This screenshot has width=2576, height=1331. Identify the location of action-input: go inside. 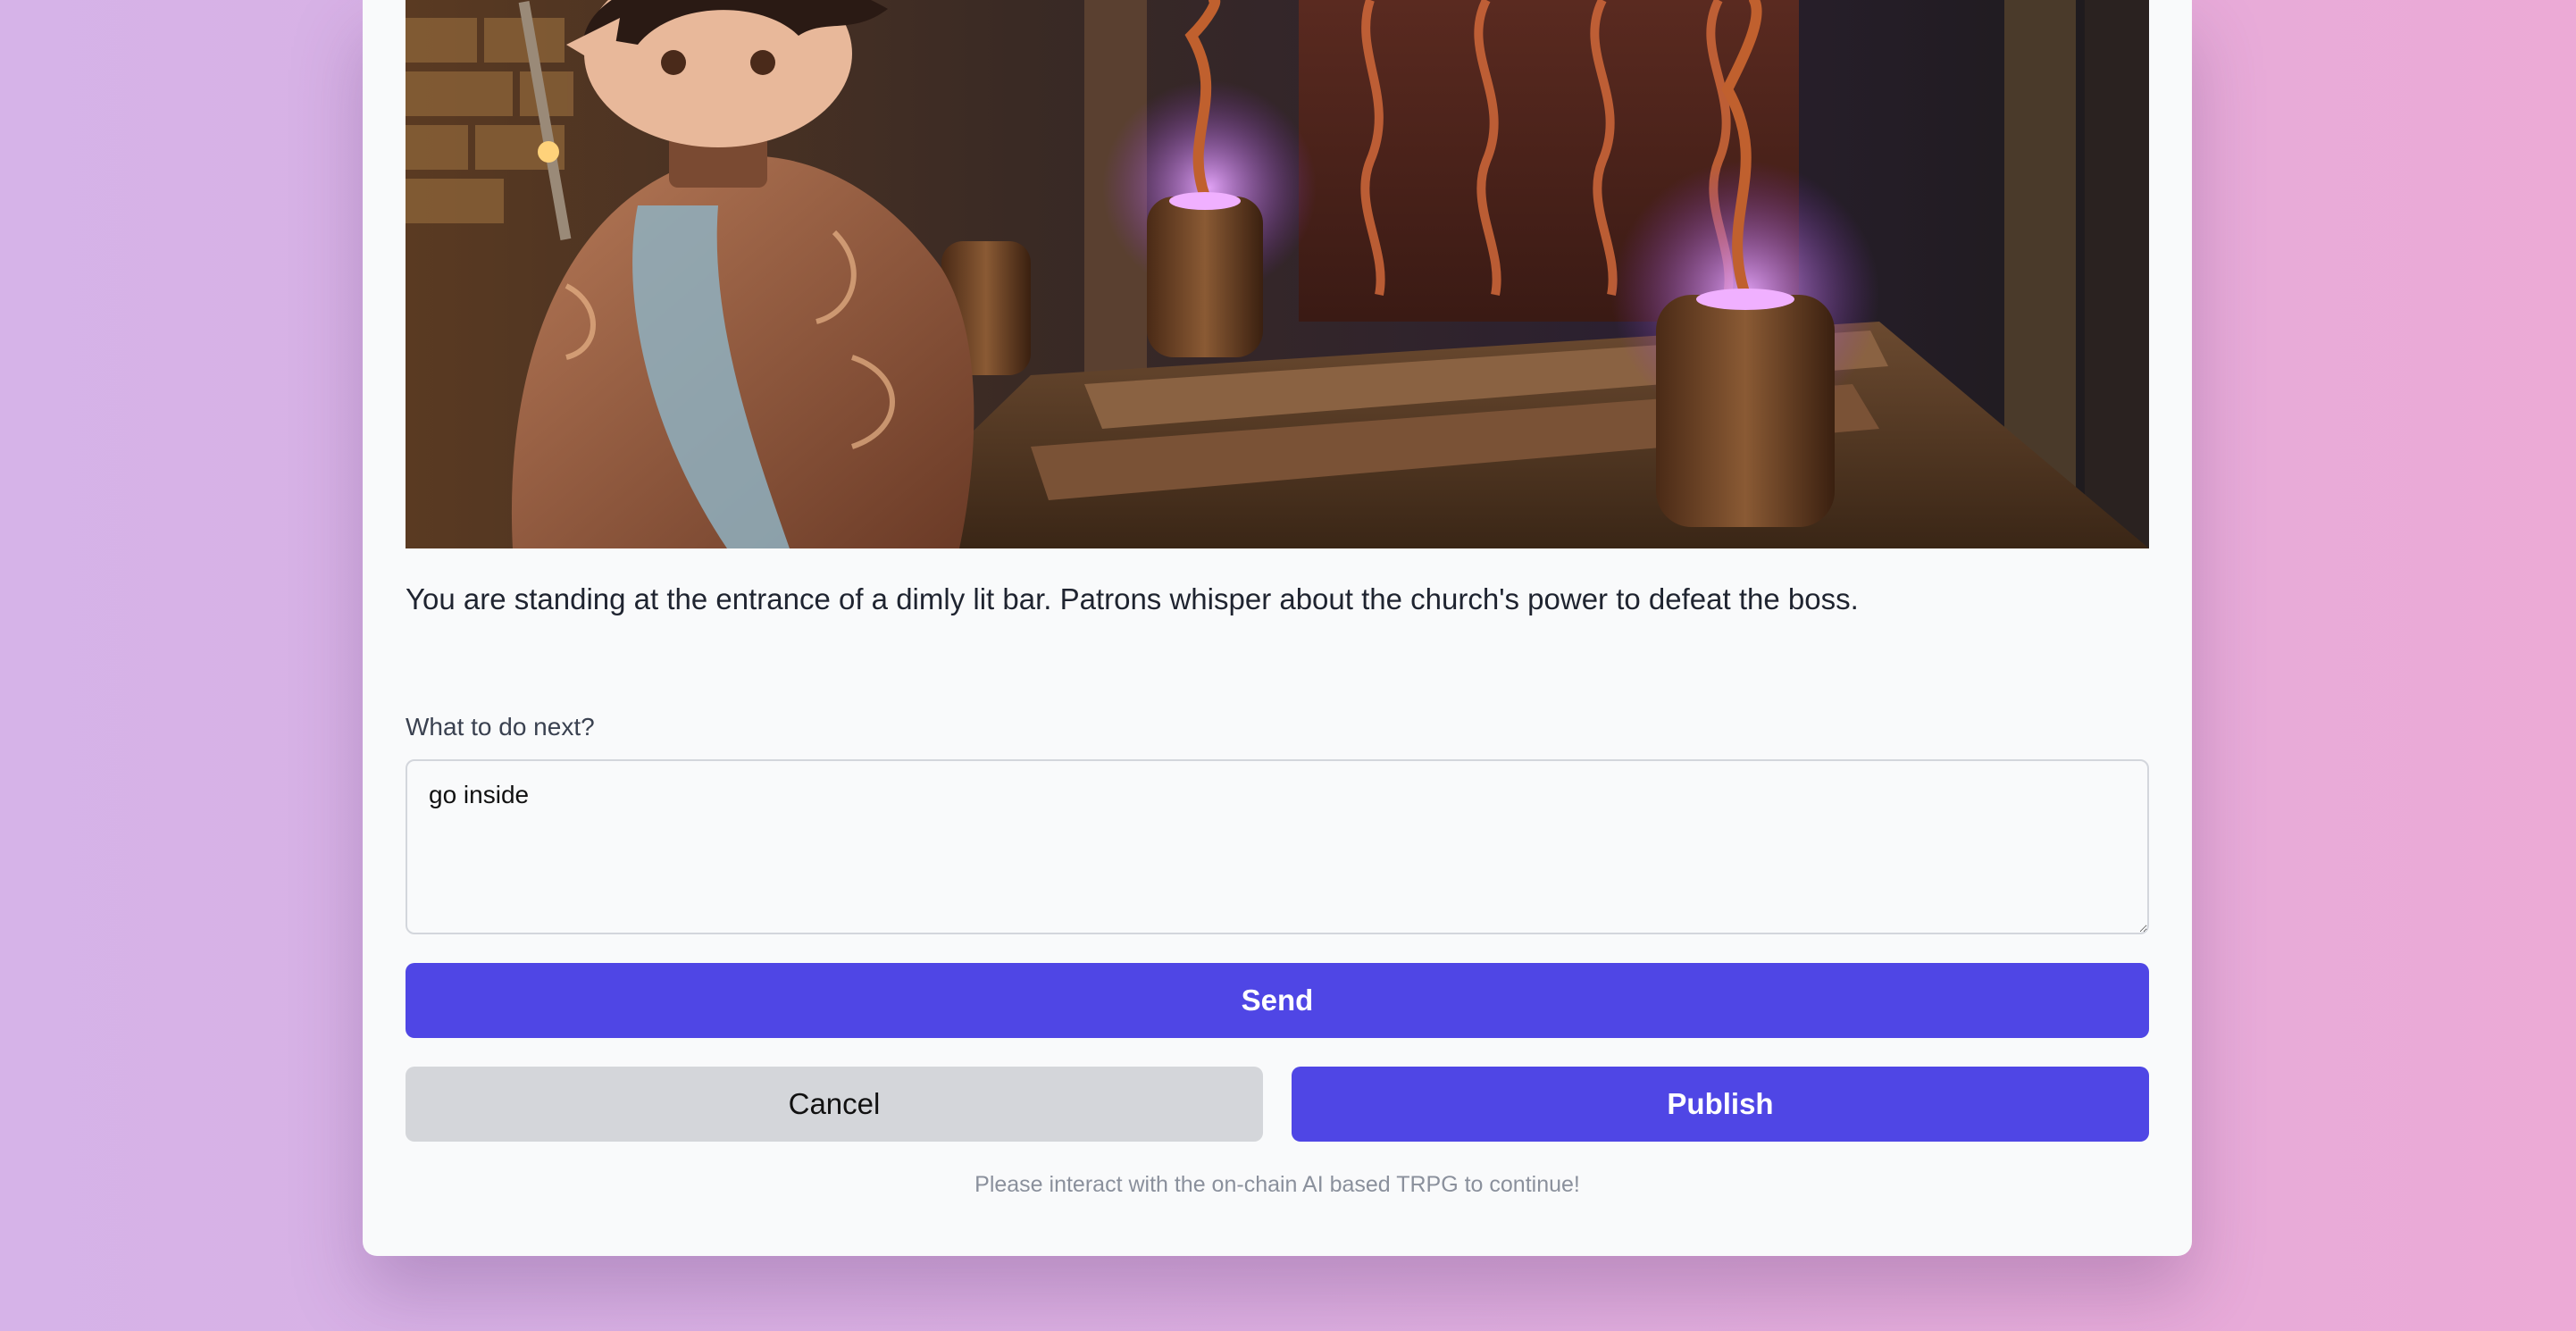
(1278, 846).